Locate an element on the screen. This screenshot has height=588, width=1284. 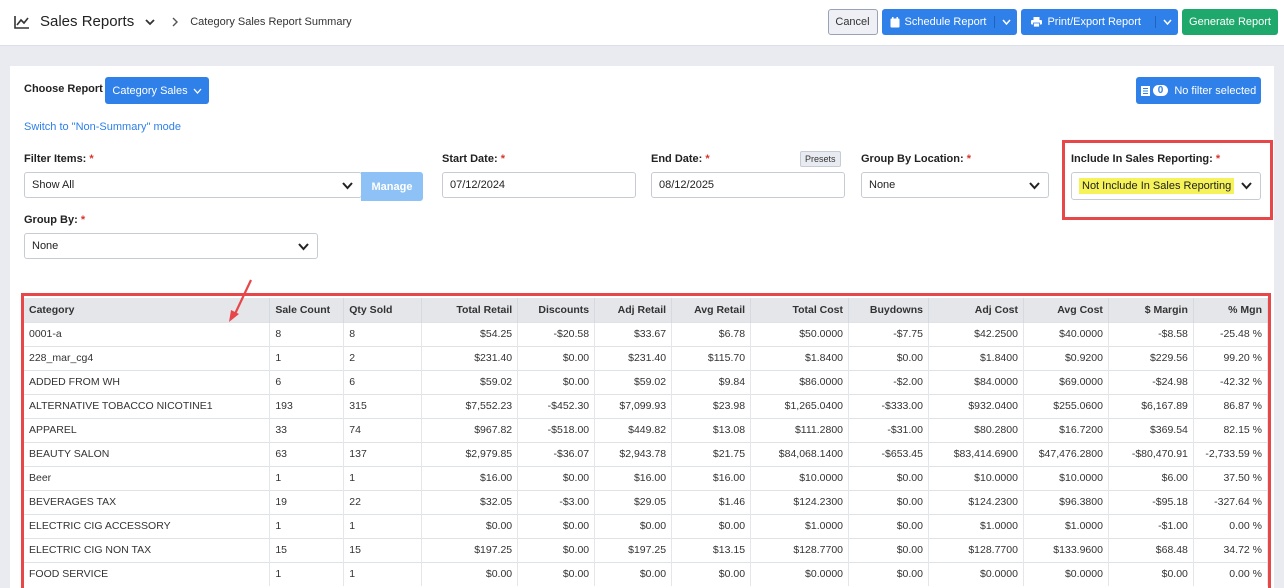
column-header: Avg Retail is located at coordinates (711, 310).